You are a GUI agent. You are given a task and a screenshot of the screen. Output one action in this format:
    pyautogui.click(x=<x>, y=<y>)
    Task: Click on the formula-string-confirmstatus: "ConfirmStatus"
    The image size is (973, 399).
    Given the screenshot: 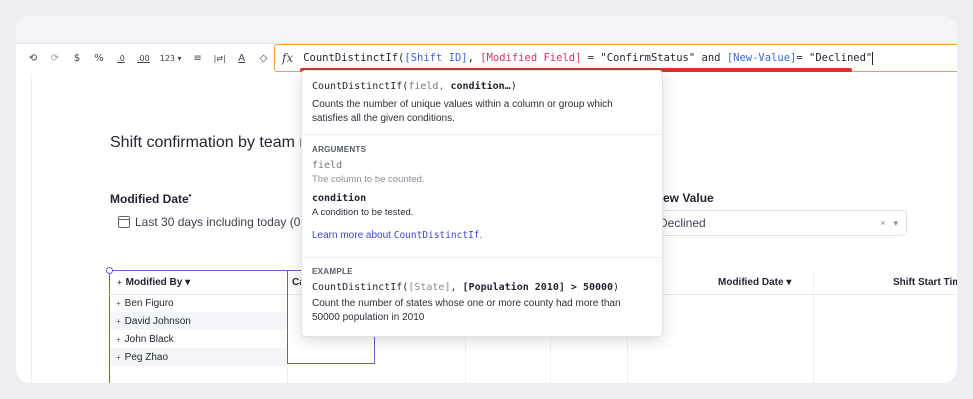 What is the action you would take?
    pyautogui.click(x=648, y=58)
    